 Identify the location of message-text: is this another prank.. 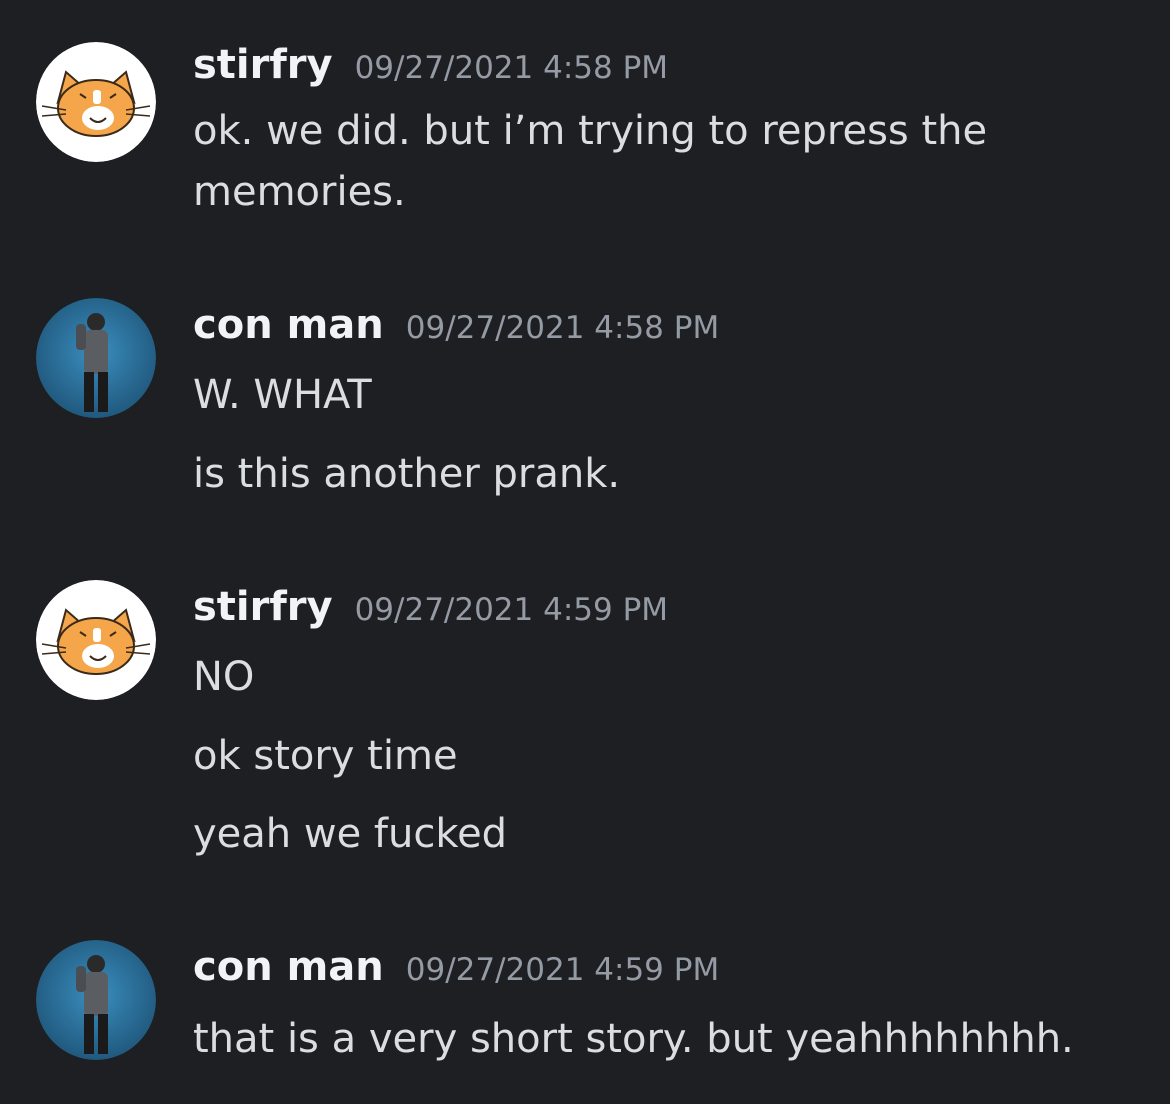
(407, 474).